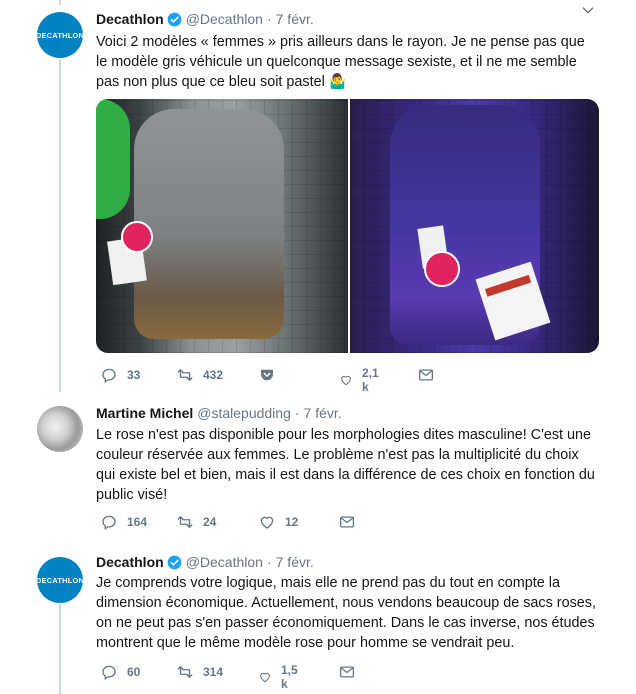 The image size is (636, 694). I want to click on retweet-count: 432, so click(213, 375).